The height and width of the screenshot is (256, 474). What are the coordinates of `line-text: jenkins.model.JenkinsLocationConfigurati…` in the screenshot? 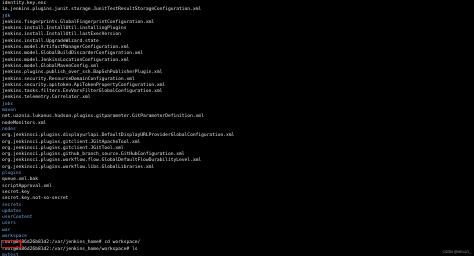 It's located at (66, 60).